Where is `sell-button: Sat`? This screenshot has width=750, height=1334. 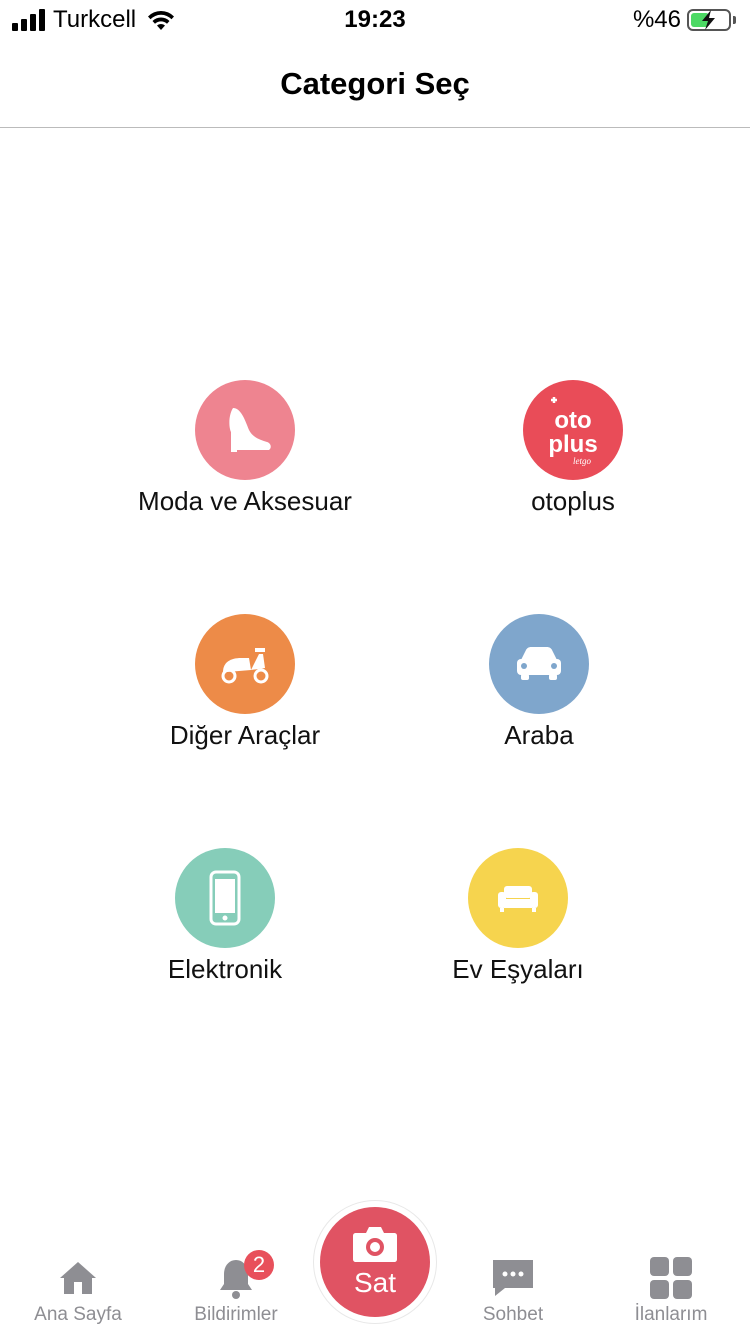
sell-button: Sat is located at coordinates (375, 1262).